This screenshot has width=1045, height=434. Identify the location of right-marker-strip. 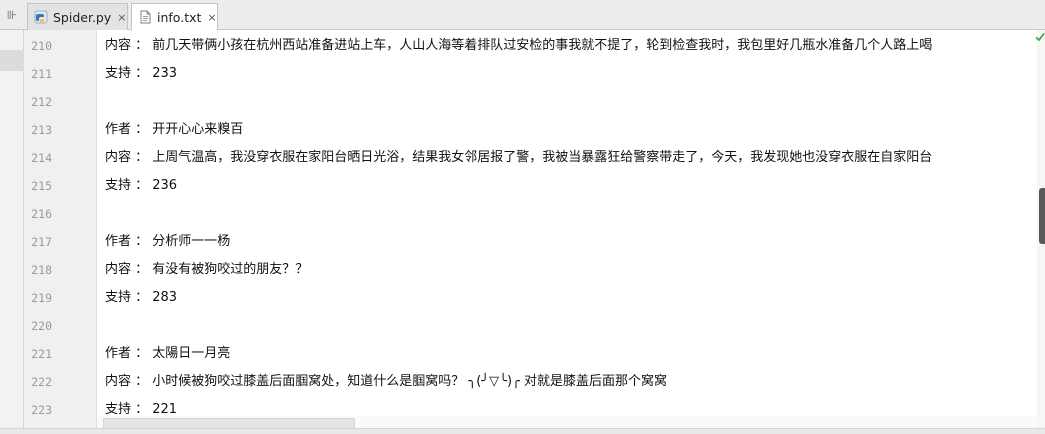
(1040, 232).